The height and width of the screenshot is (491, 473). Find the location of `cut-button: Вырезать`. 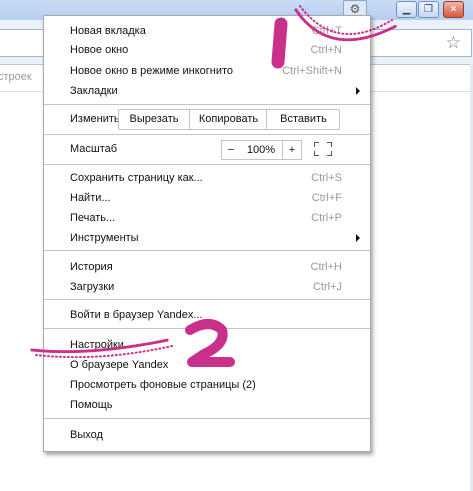

cut-button: Вырезать is located at coordinates (154, 119).